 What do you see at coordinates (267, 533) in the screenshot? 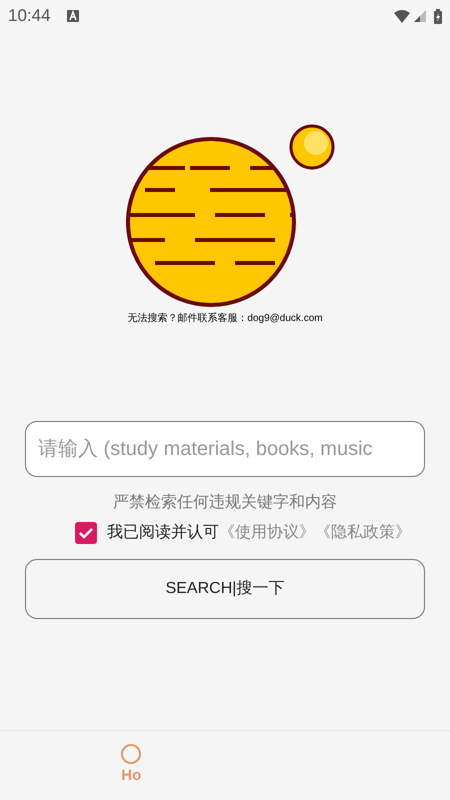
I see `policy-link: 《使用协议》` at bounding box center [267, 533].